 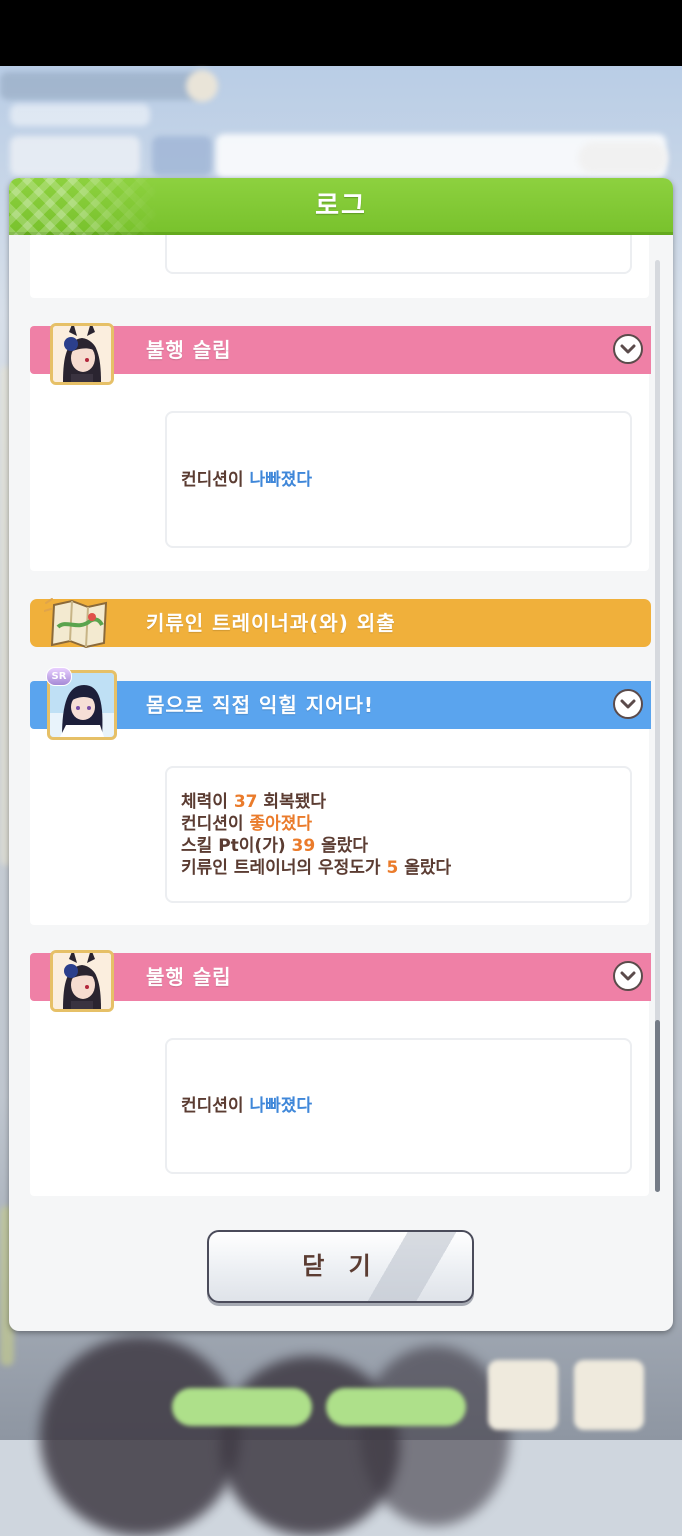 I want to click on outing-title-bar: 키류인 트레이너과(와) 외출, so click(x=340, y=623).